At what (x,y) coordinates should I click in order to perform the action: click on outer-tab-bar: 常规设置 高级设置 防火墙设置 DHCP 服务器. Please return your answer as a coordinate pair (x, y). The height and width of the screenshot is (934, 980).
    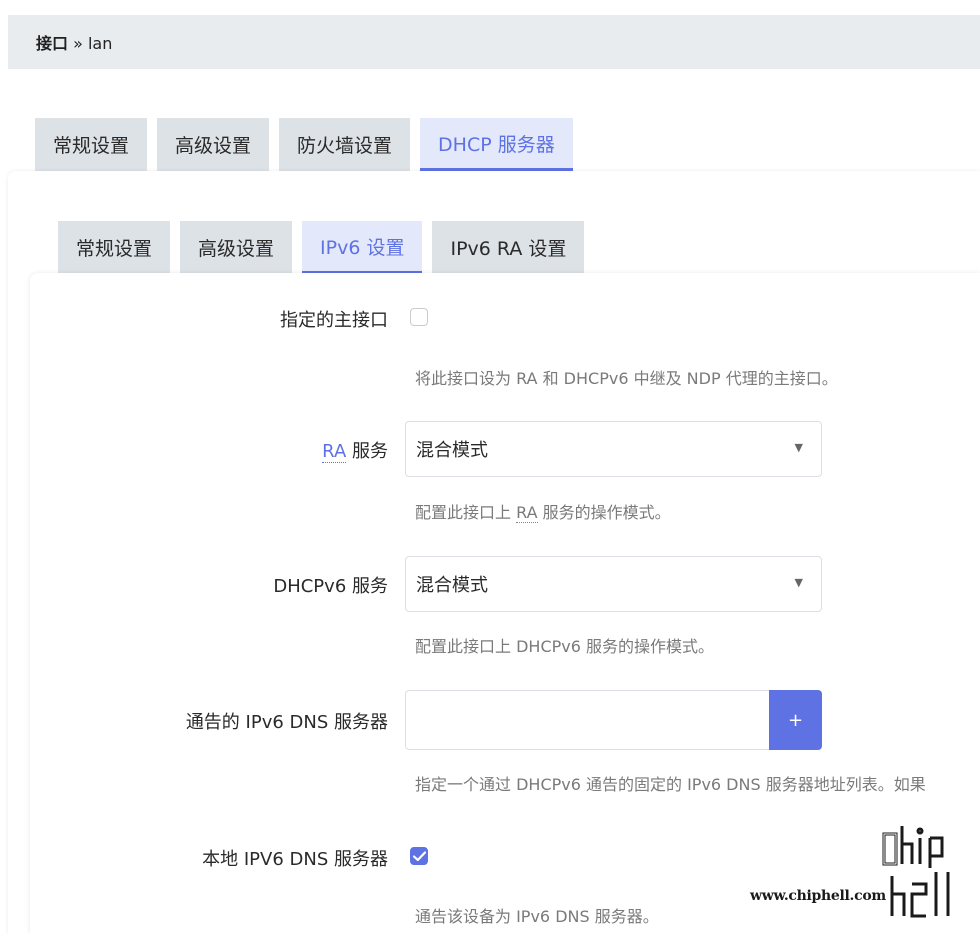
    Looking at the image, I should click on (304, 144).